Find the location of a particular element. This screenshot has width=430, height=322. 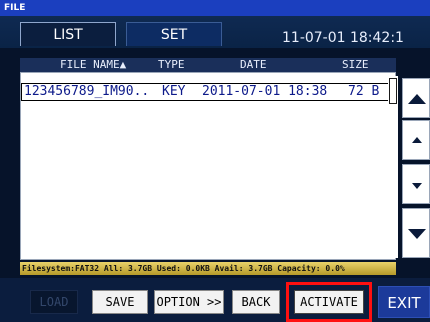

option-button: OPTION >> is located at coordinates (189, 302).